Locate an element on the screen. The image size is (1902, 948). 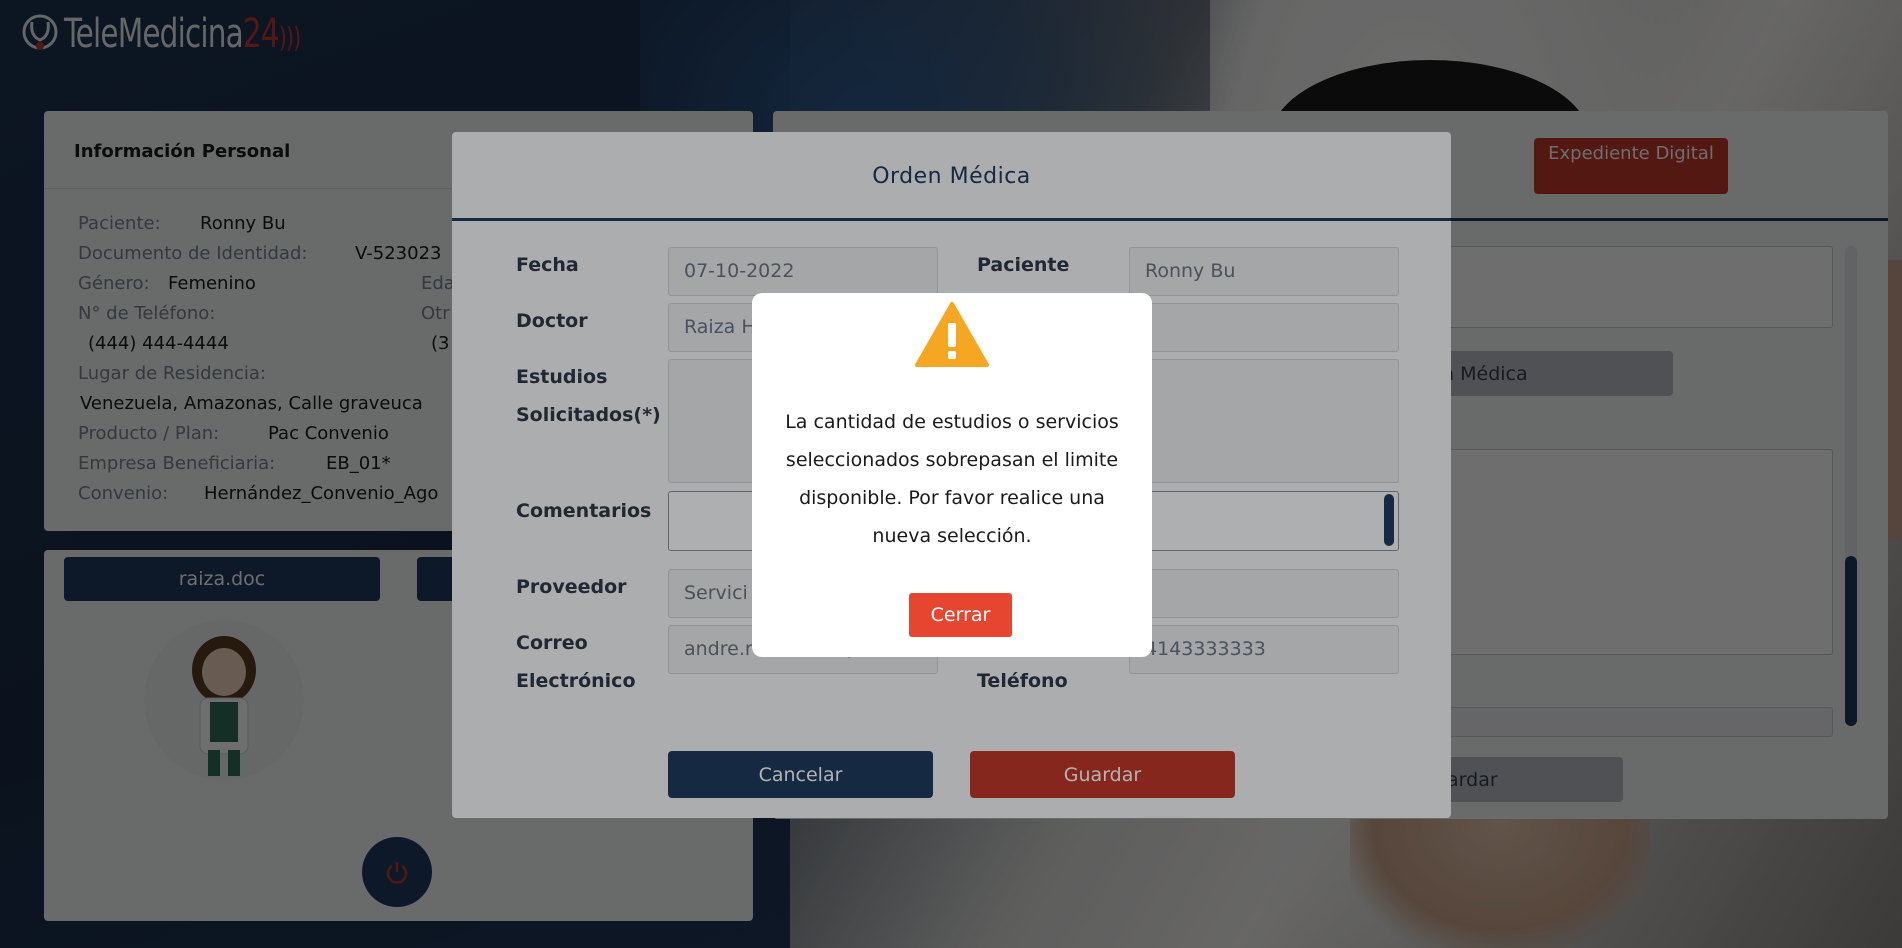
close-button: Cerrar is located at coordinates (960, 615).